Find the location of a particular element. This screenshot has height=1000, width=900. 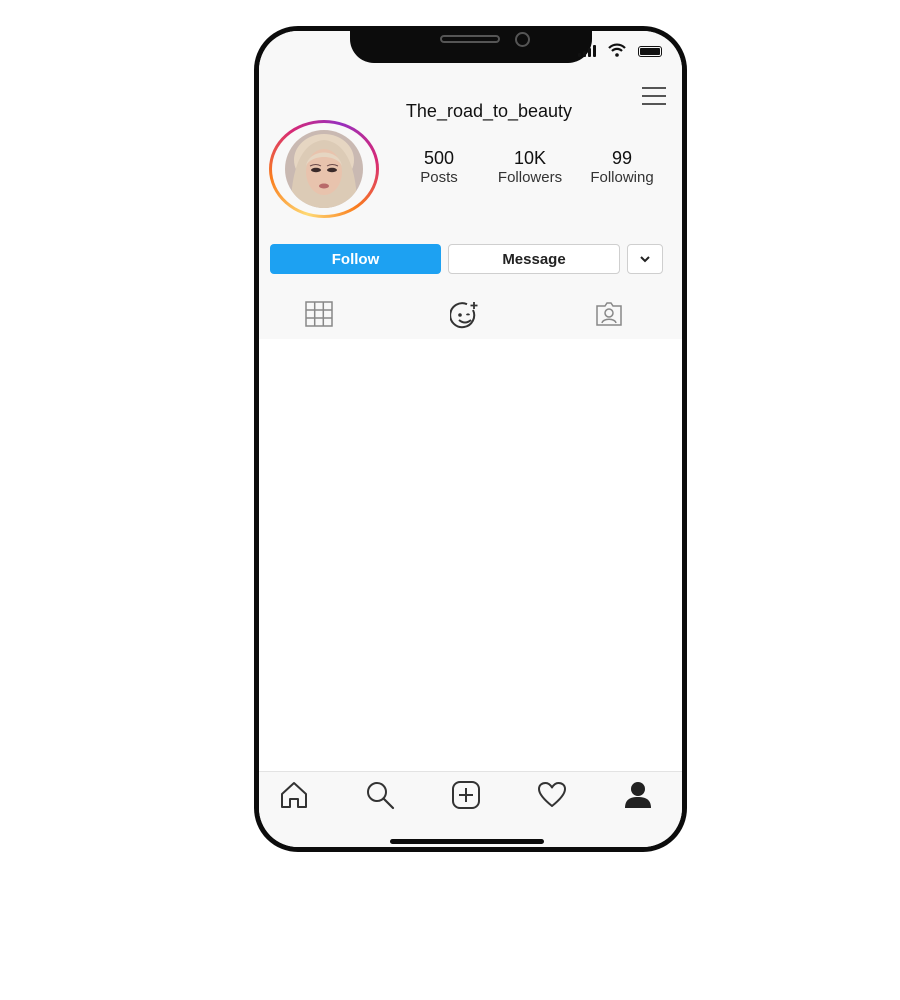

following-label: Following is located at coordinates (622, 177).